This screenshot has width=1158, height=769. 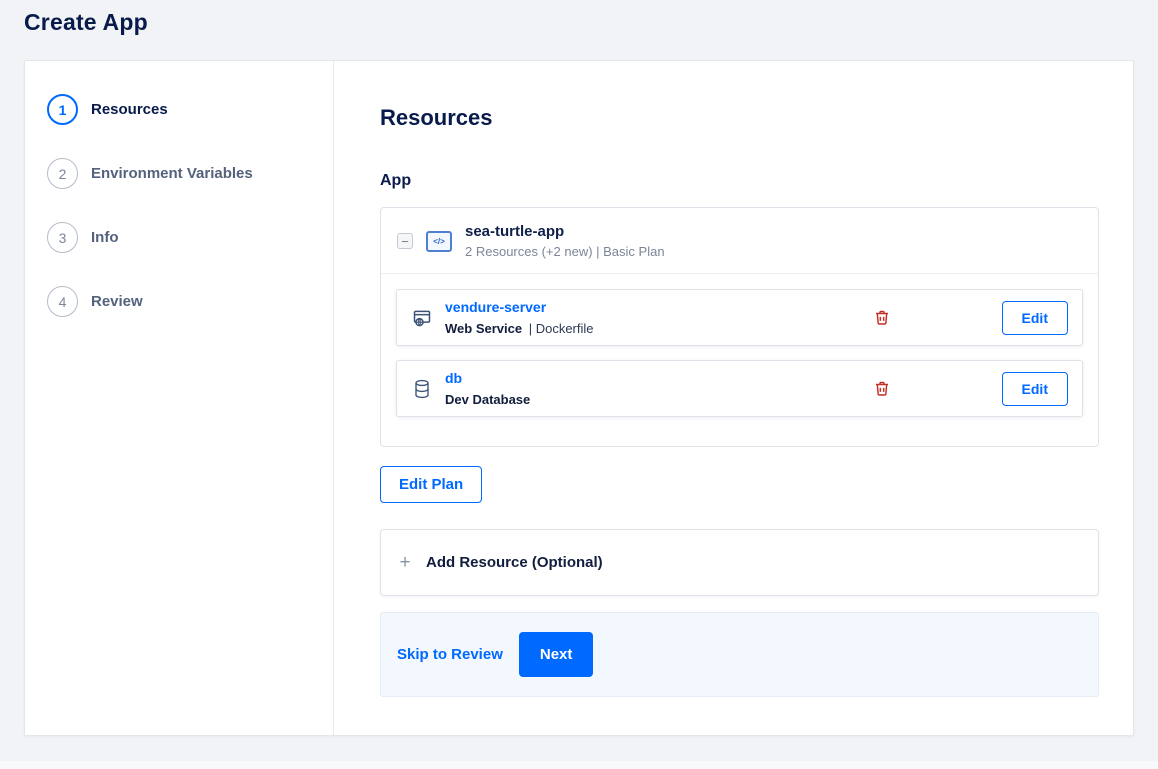 What do you see at coordinates (431, 484) in the screenshot?
I see `edit-plan-button: Edit Plan` at bounding box center [431, 484].